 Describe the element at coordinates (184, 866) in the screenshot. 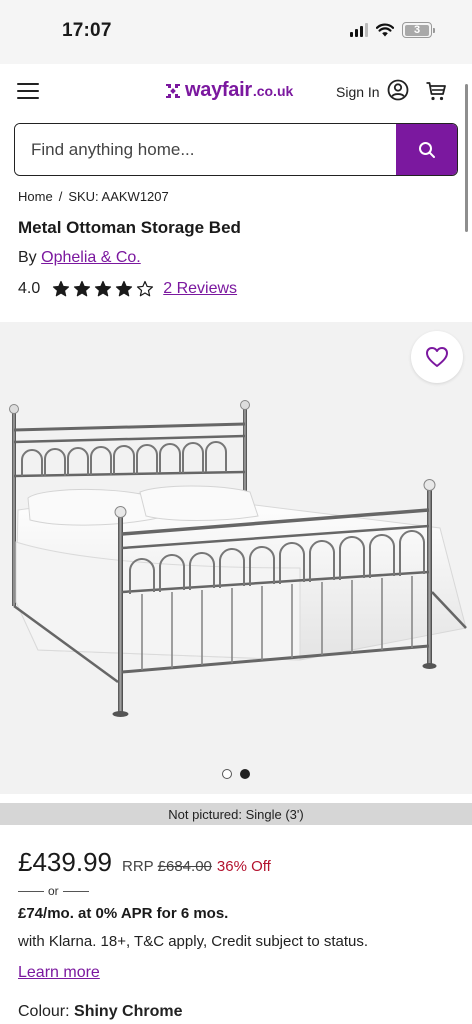

I see `rrp-price: £684.00` at that location.